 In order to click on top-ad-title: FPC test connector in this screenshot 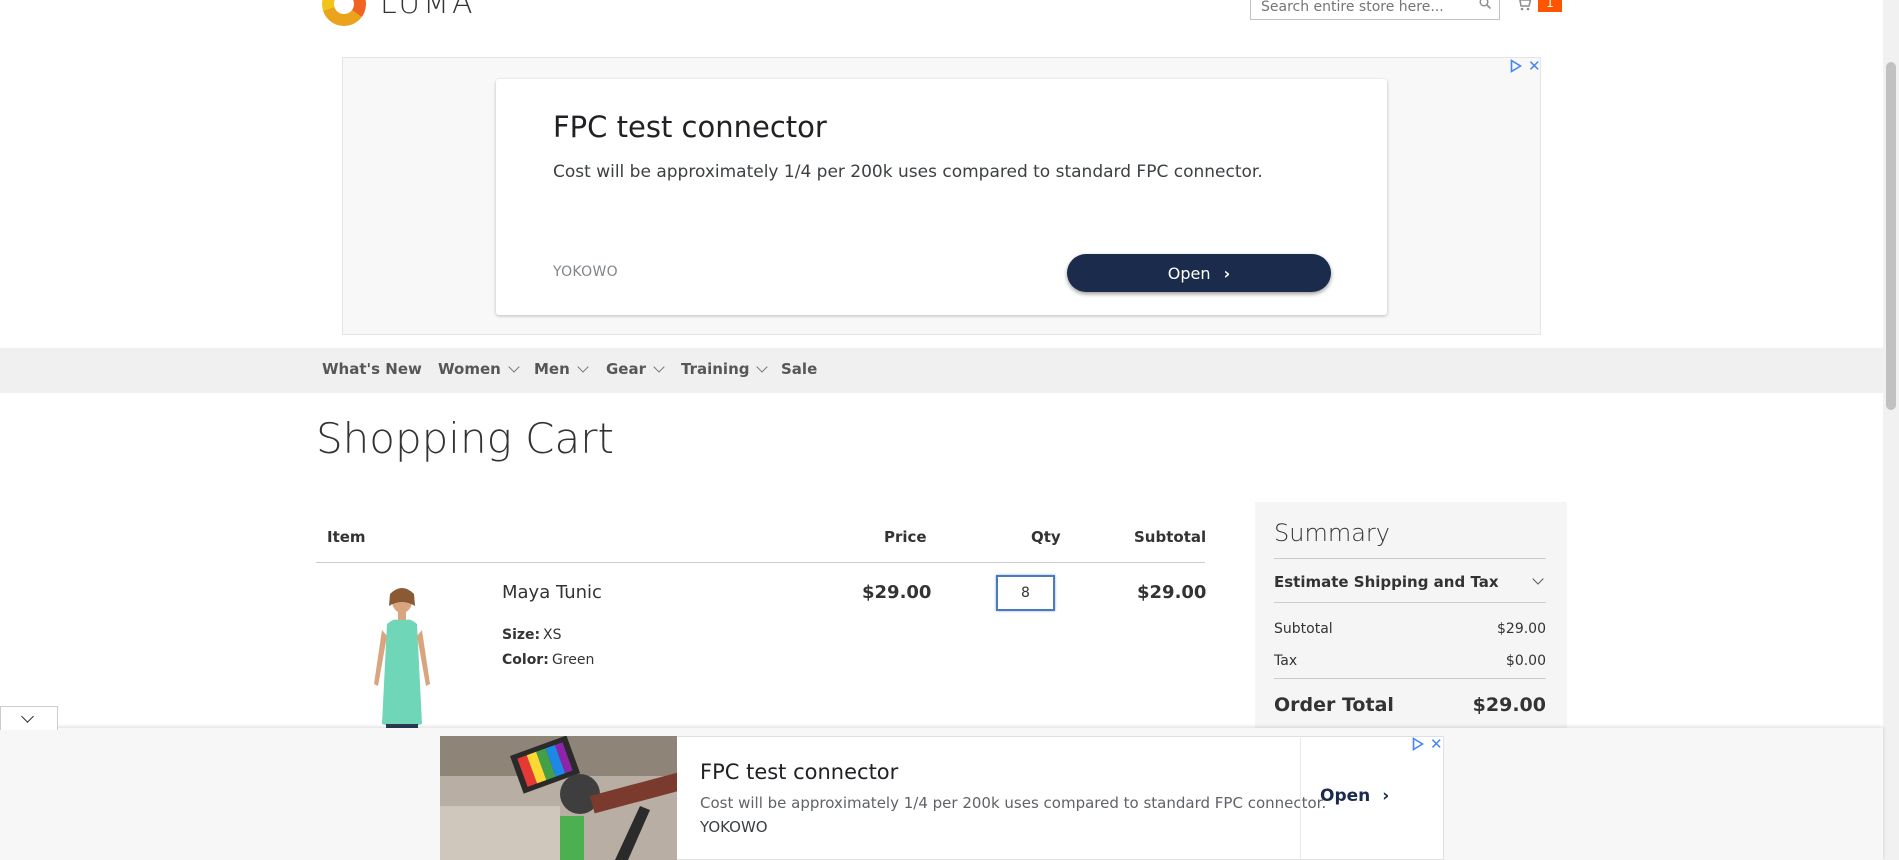, I will do `click(690, 127)`.